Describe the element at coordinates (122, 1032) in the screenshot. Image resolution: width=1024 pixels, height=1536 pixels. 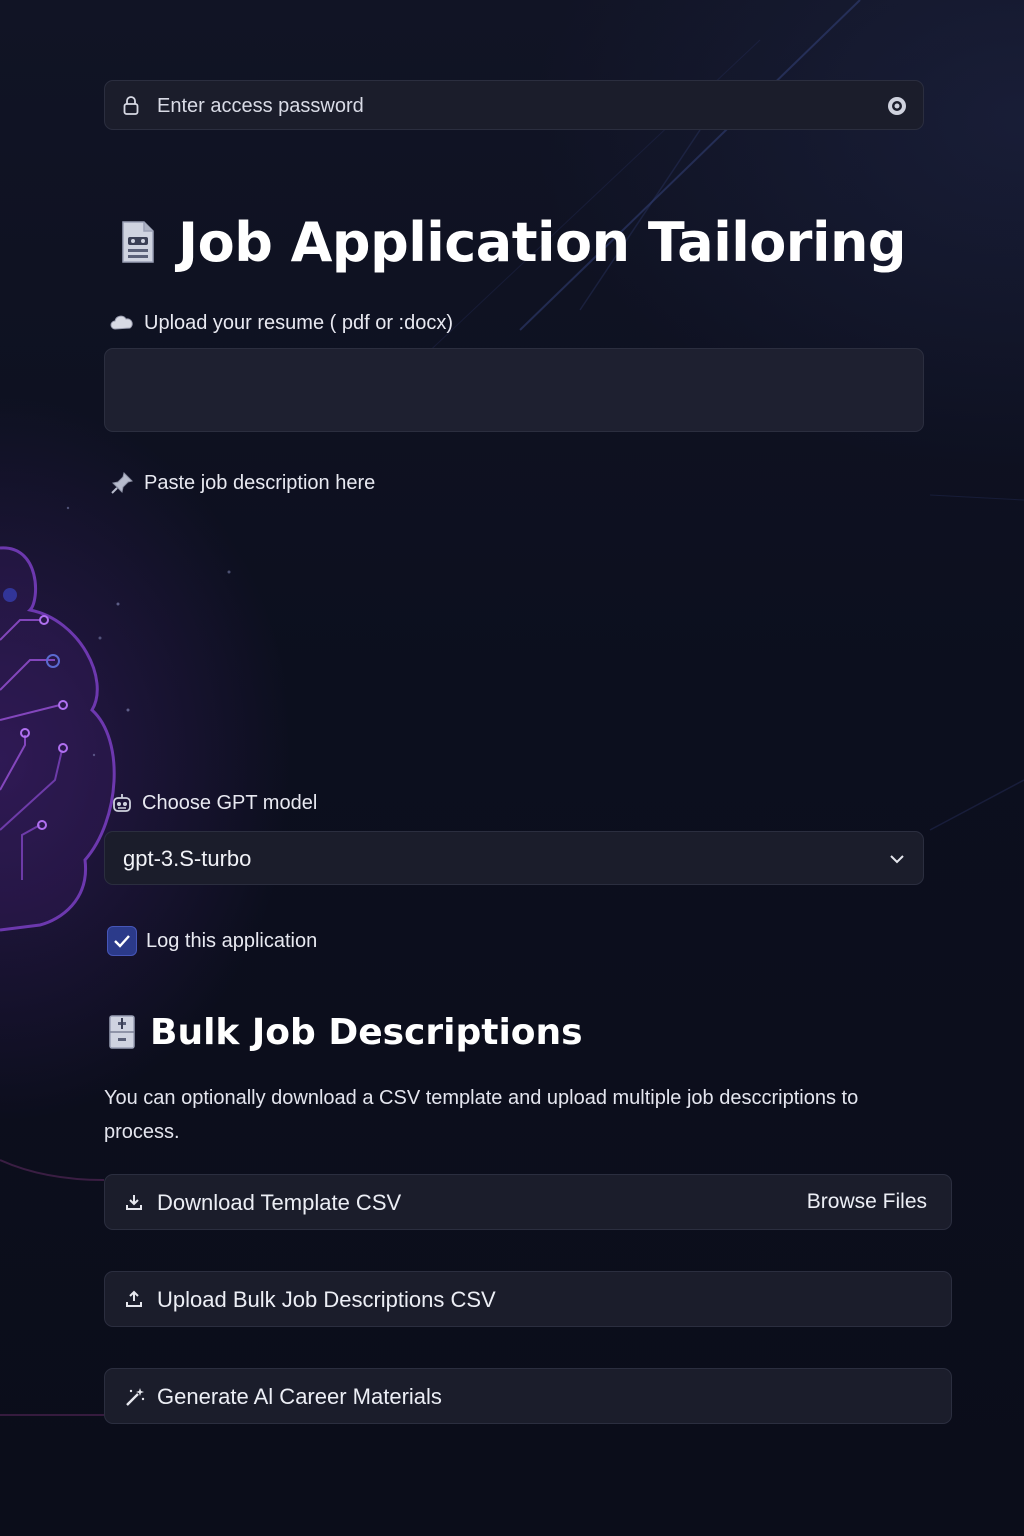
I see `file-cabinet-icon` at that location.